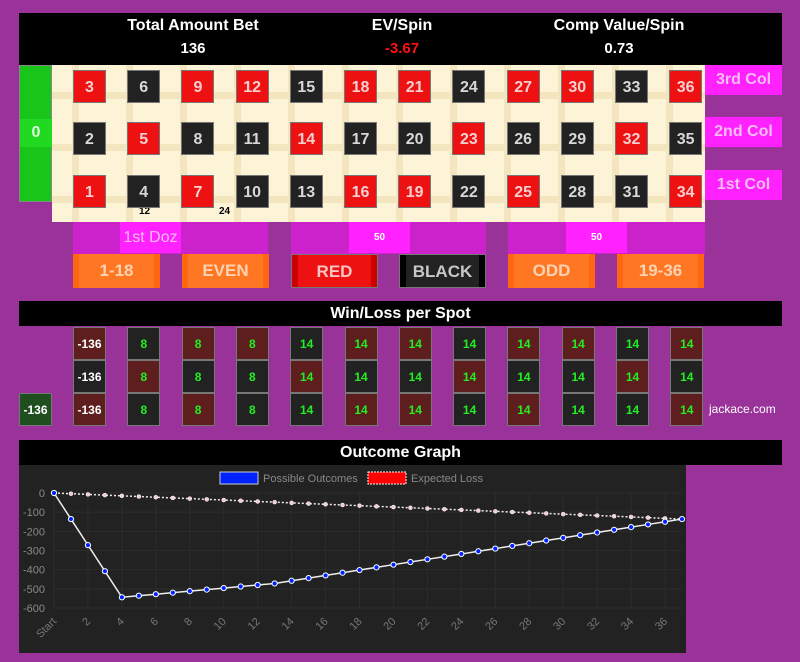 The height and width of the screenshot is (662, 800). Describe the element at coordinates (306, 138) in the screenshot. I see `number-14: 14` at that location.